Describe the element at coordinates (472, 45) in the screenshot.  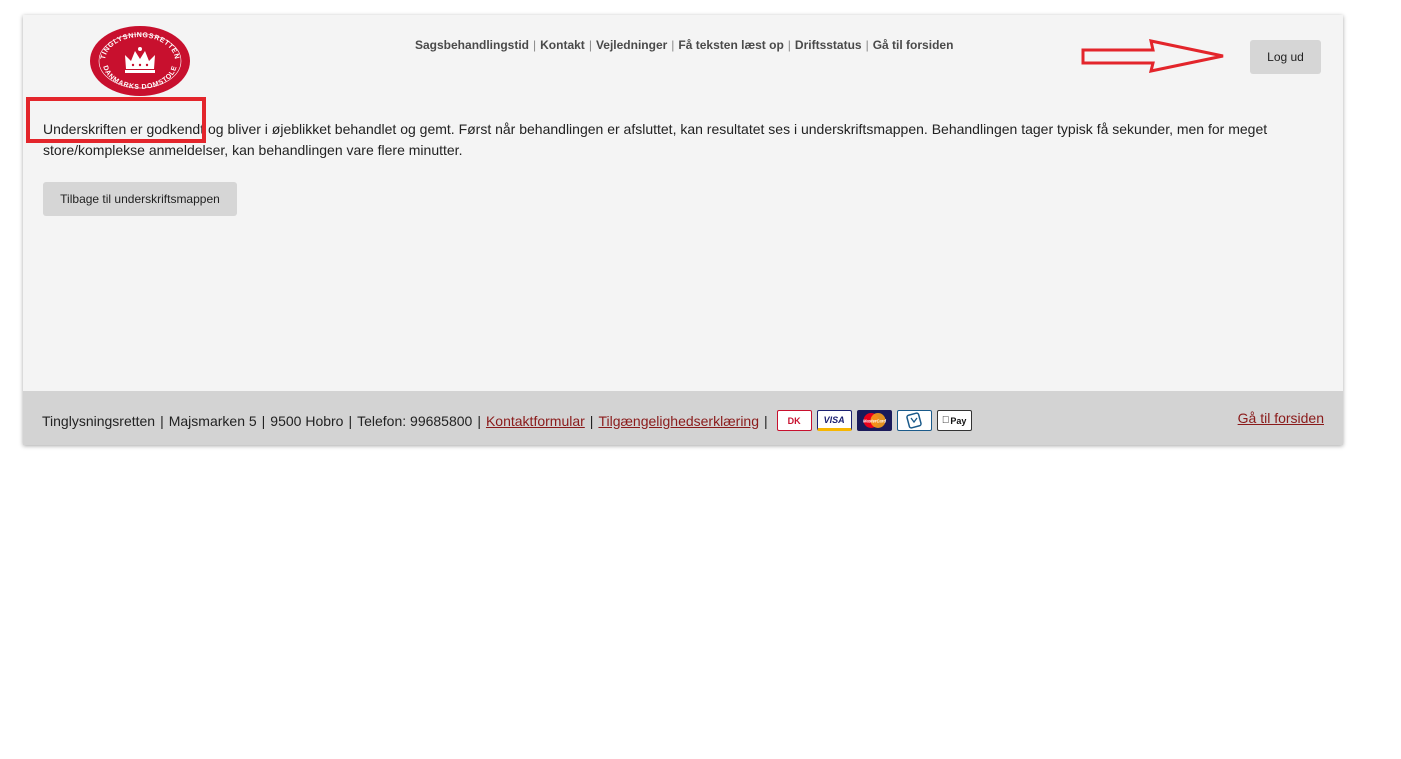
I see `nav-link-sagsbehandlingstid: Sagsbehandlingstid` at that location.